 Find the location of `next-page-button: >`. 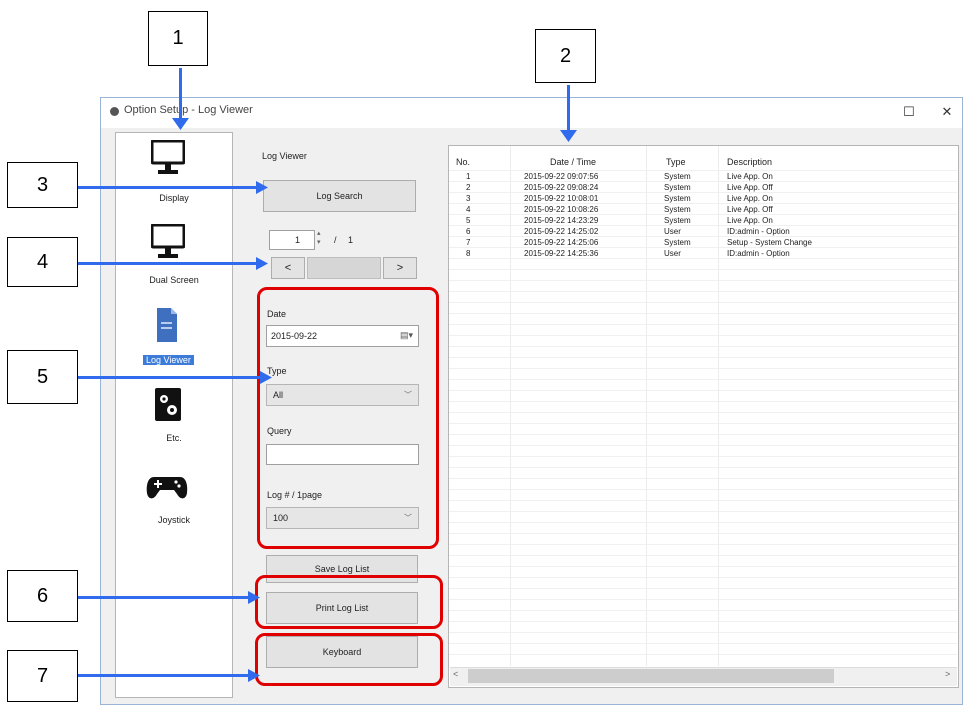

next-page-button: > is located at coordinates (400, 268).